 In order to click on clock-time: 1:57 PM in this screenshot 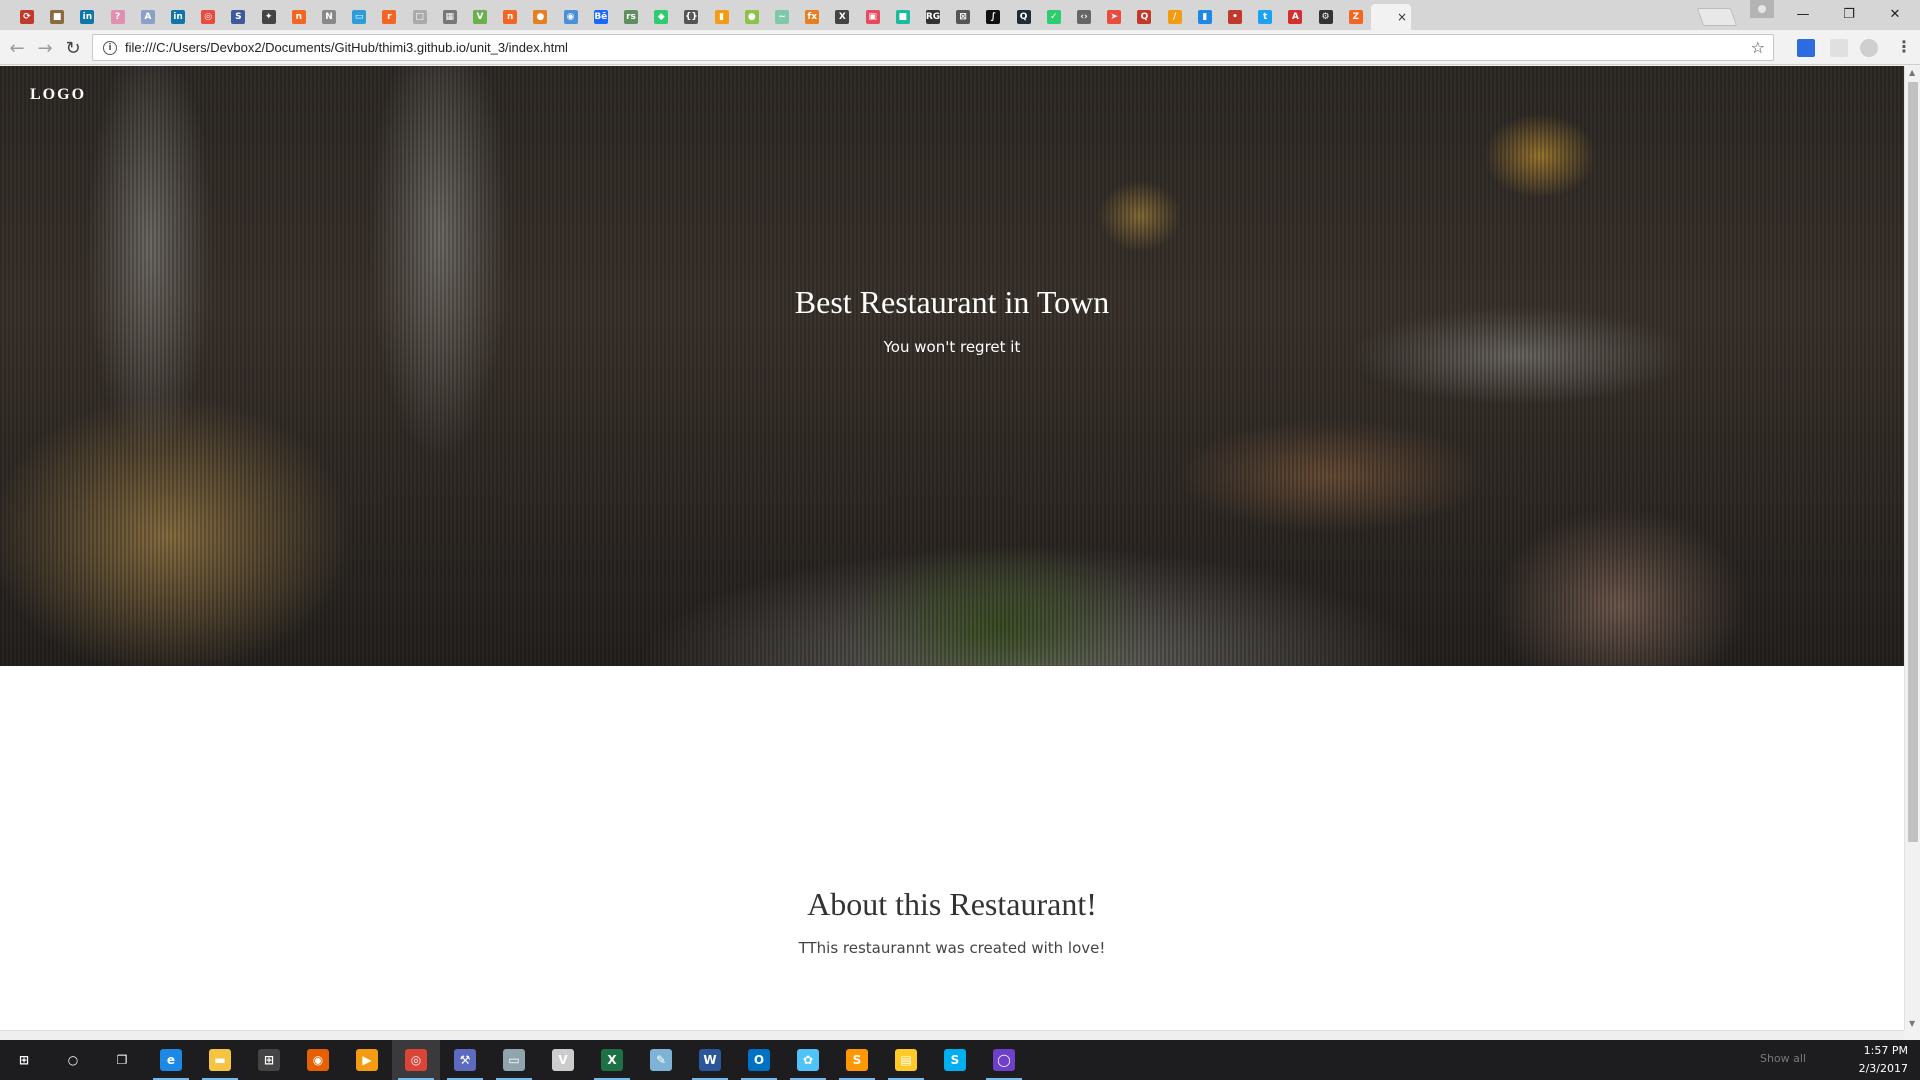, I will do `click(1886, 1050)`.